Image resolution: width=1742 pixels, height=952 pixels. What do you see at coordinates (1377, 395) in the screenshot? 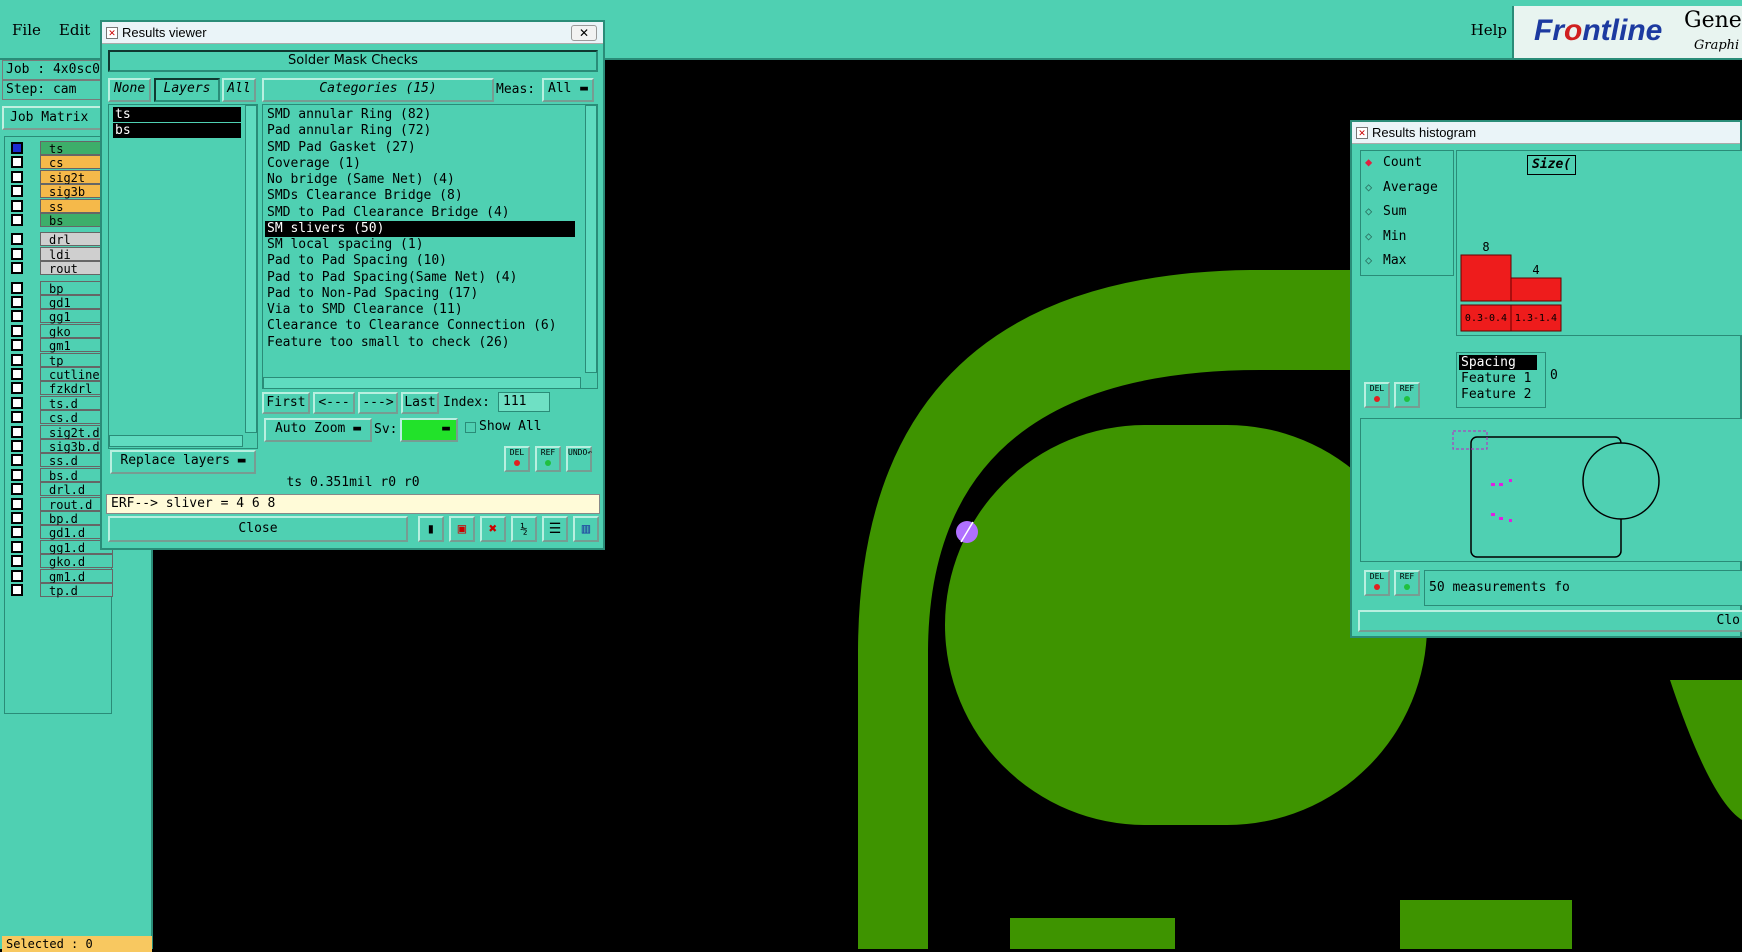
I see `hist-del-button: DEL` at bounding box center [1377, 395].